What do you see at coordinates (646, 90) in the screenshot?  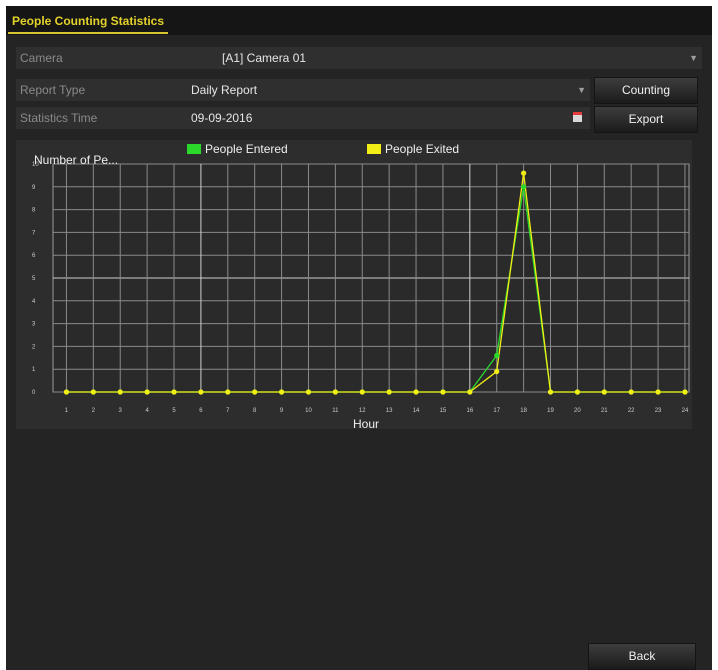 I see `counting-button: Counting` at bounding box center [646, 90].